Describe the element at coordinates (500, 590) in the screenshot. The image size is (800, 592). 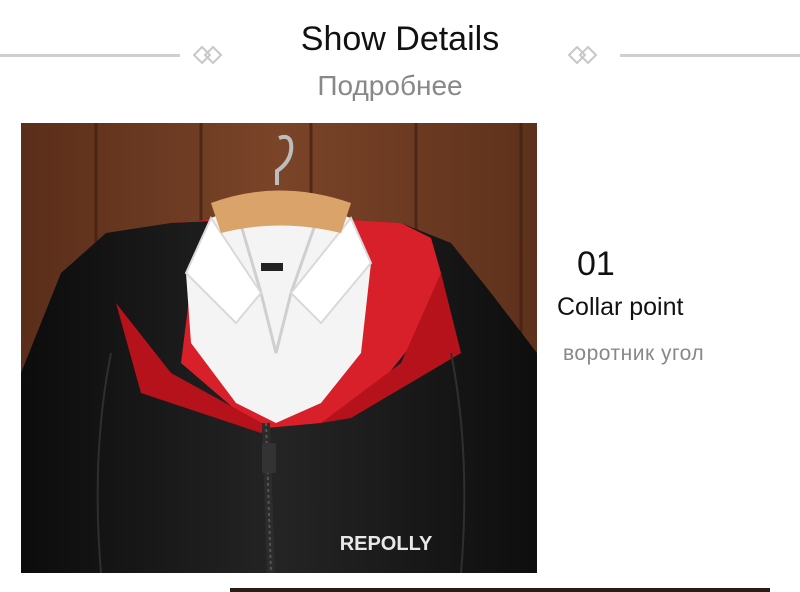
I see `next-photo-edge` at that location.